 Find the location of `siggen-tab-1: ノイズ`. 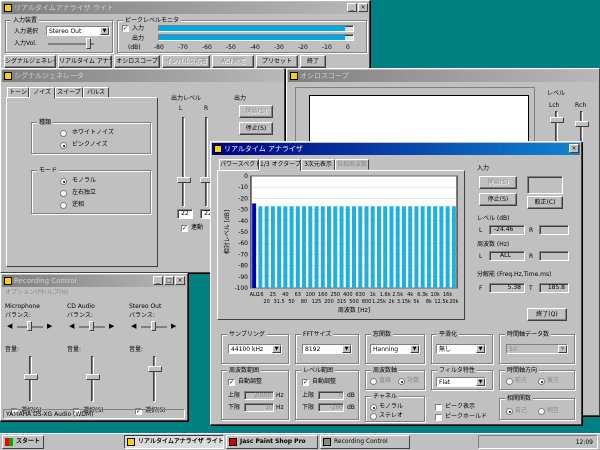

siggen-tab-1: ノイズ is located at coordinates (42, 93).